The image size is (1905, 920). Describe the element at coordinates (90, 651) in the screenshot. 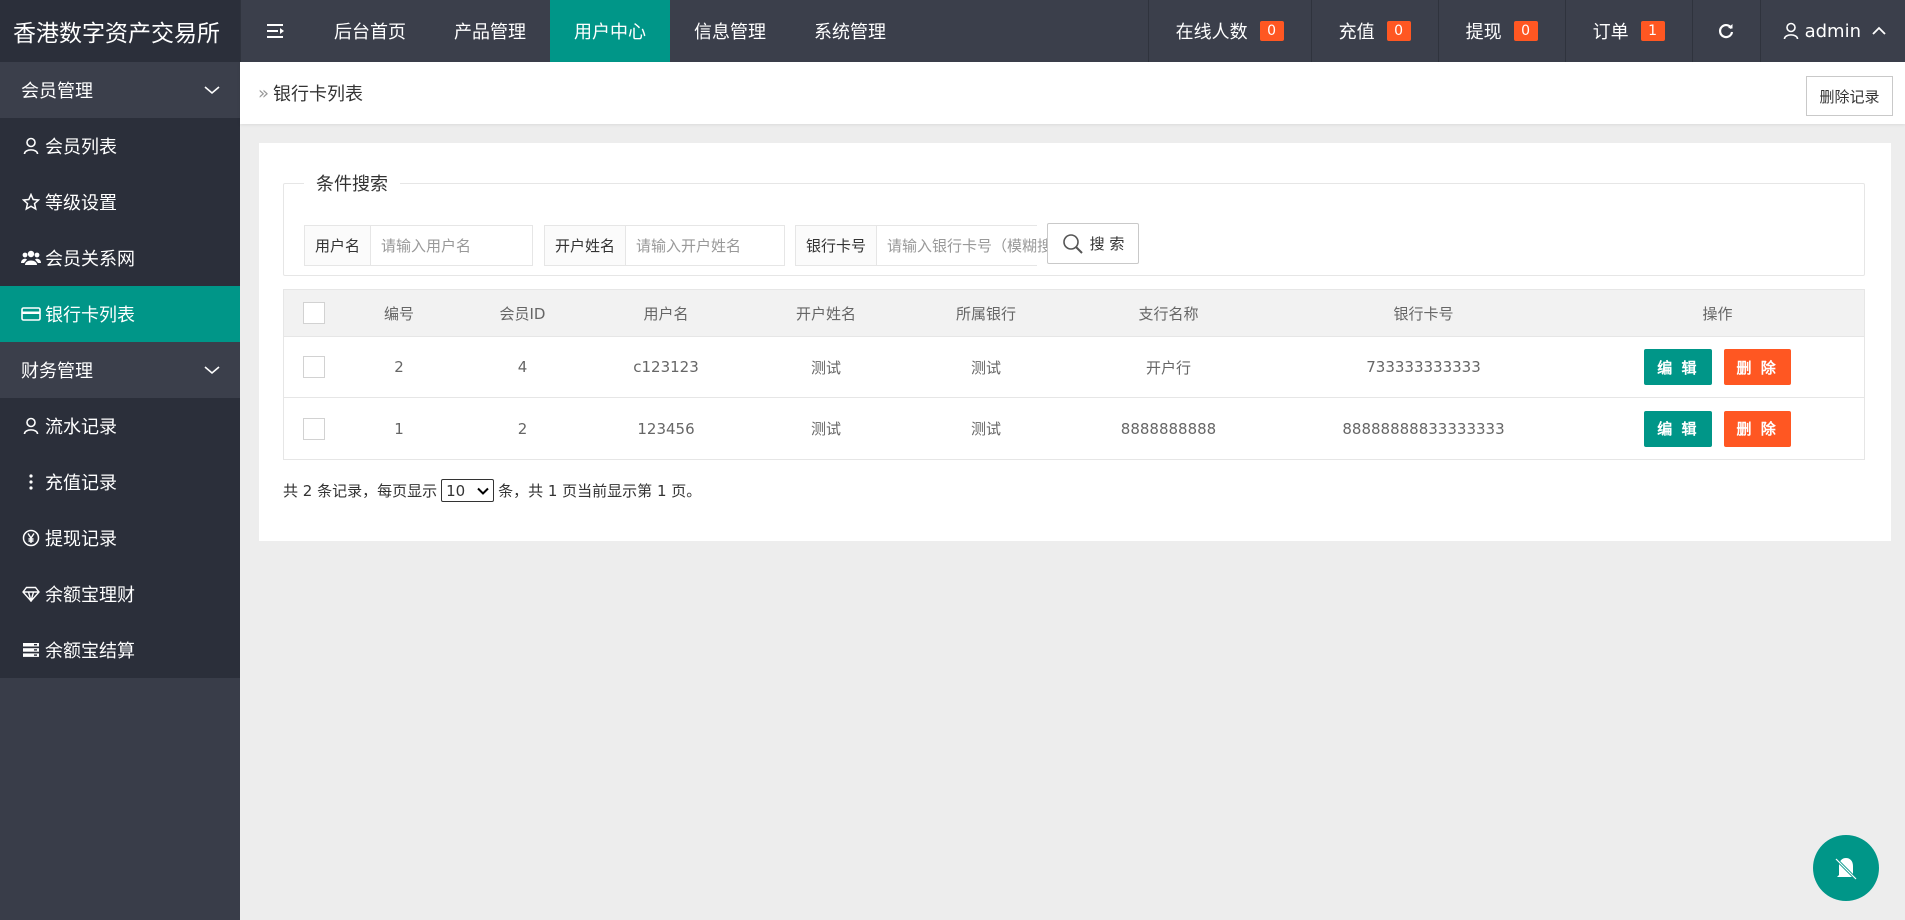

I see `sidebar-item-label: 余额宝结算` at that location.